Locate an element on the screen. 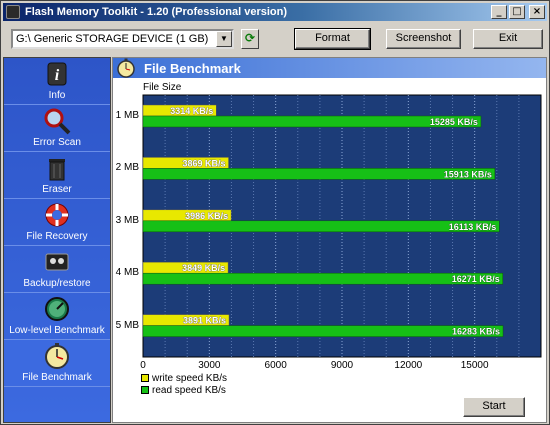  y-tick-label: 4 MB is located at coordinates (127, 273).